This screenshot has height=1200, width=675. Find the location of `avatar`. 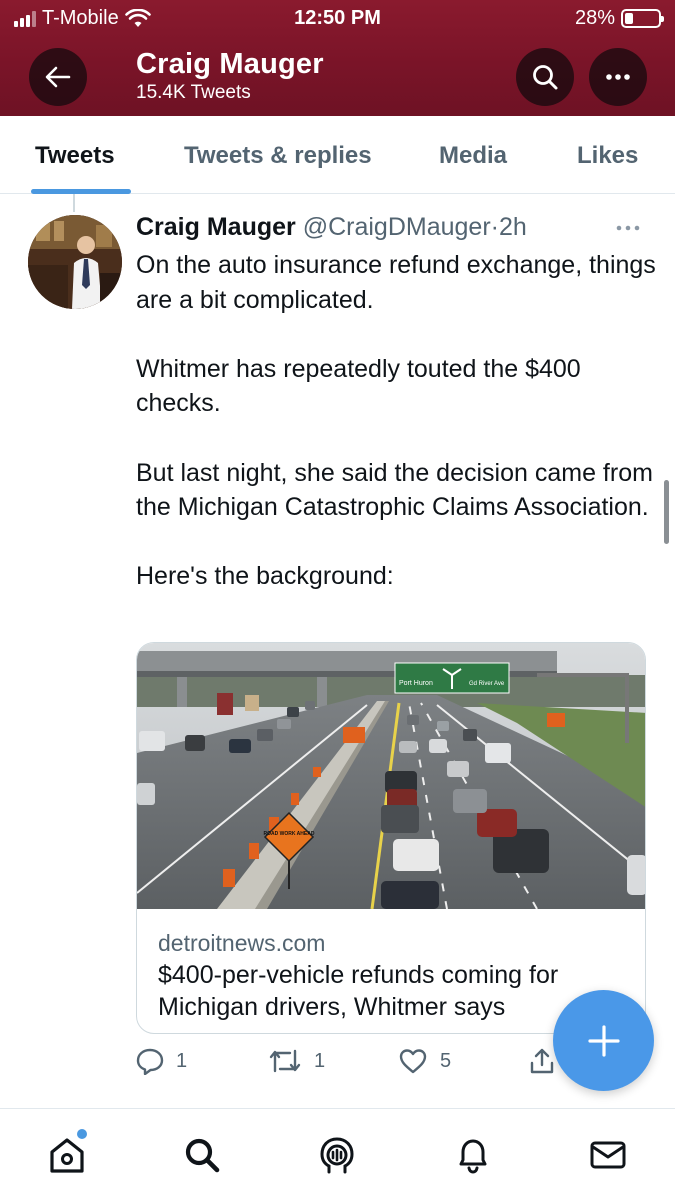

avatar is located at coordinates (75, 262).